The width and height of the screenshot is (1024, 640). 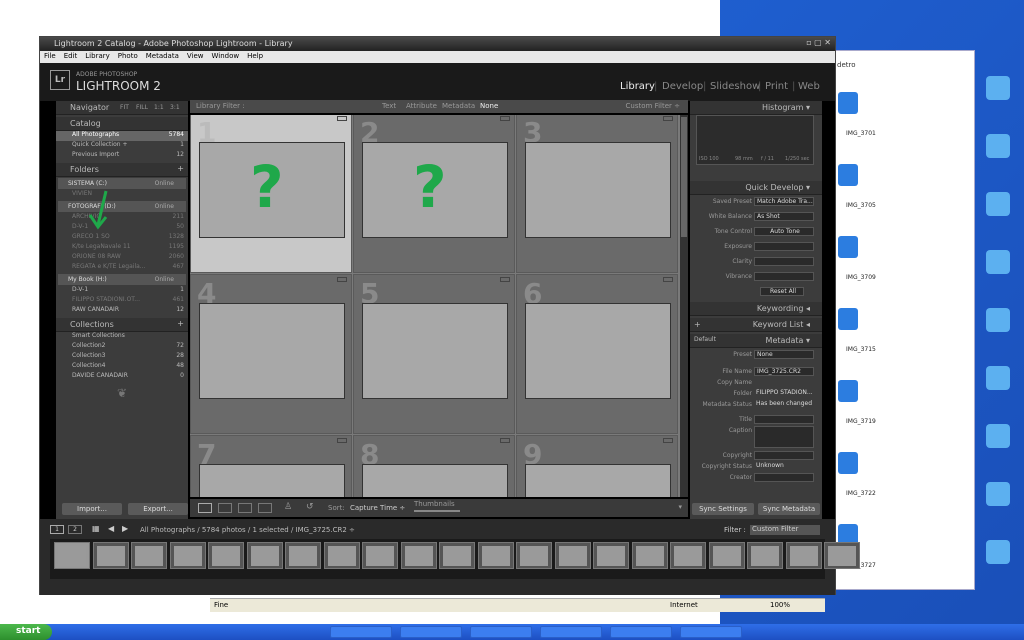 I want to click on keywording-header: Keywording ◂, so click(x=756, y=309).